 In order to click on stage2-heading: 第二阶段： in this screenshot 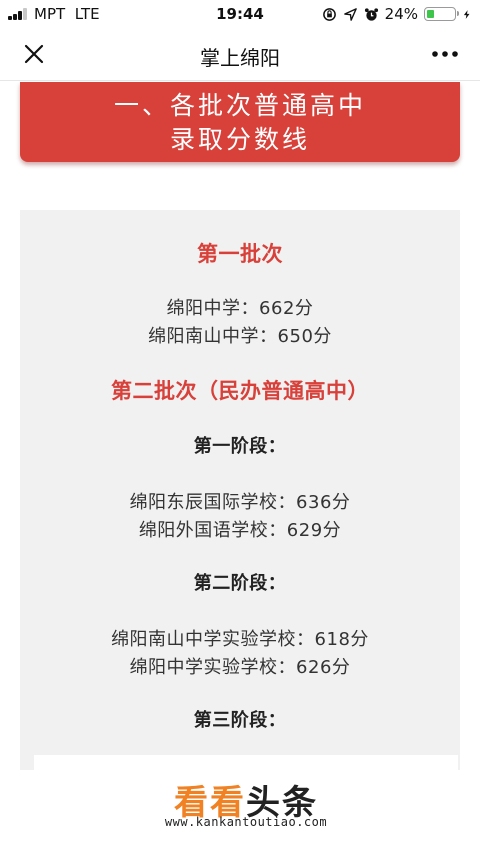, I will do `click(240, 583)`.